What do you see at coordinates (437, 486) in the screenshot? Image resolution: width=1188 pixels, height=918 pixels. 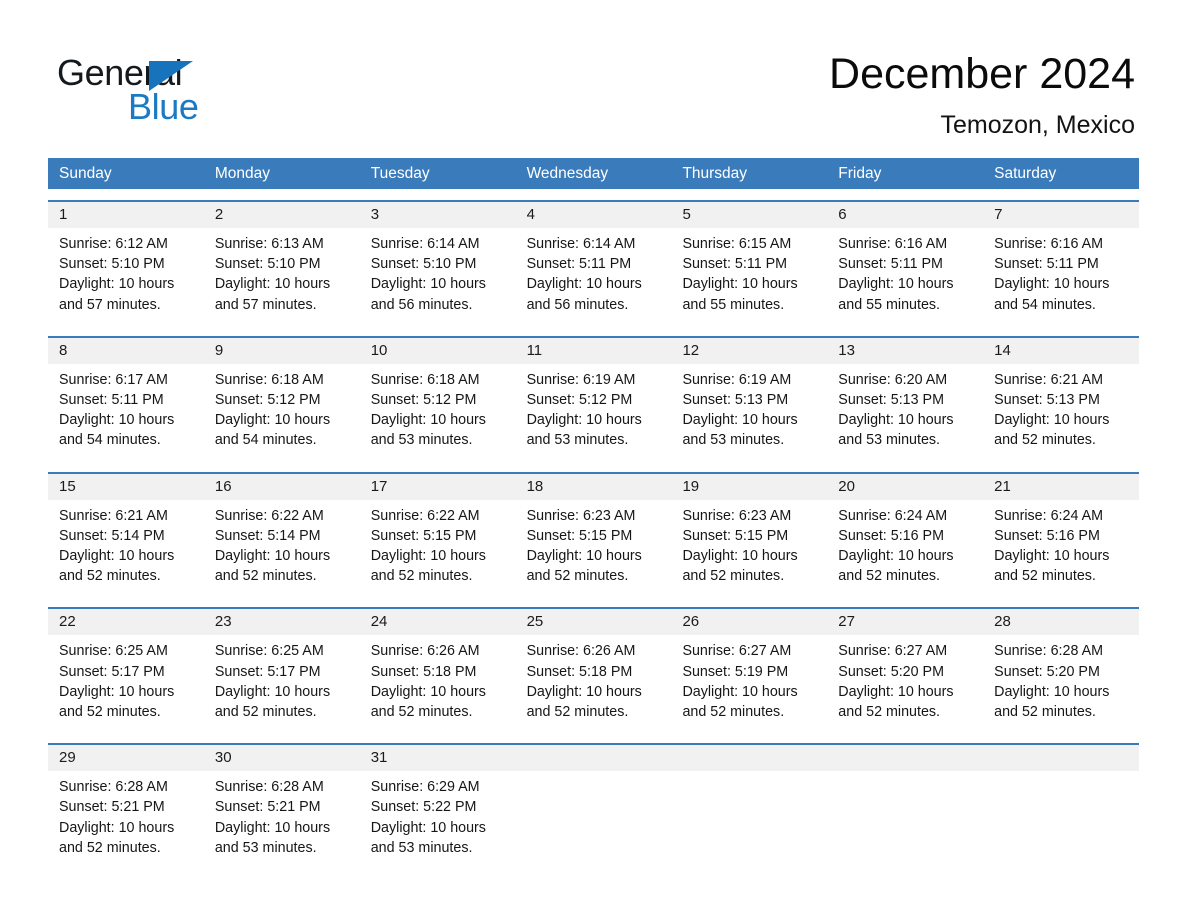 I see `day-number: 17` at bounding box center [437, 486].